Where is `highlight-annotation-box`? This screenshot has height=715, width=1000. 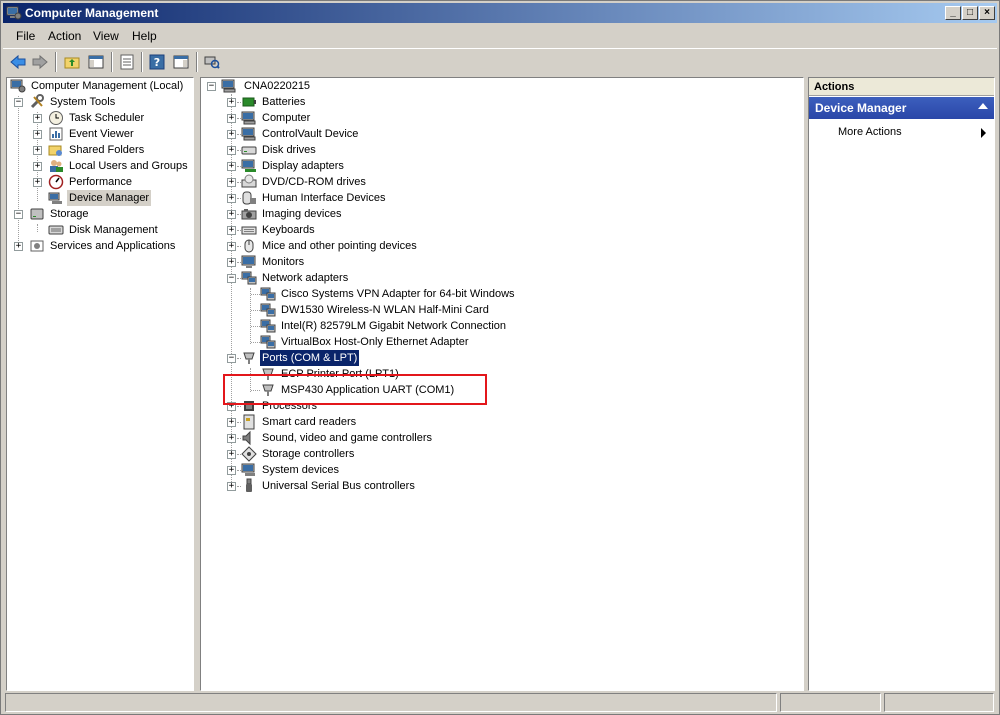
highlight-annotation-box is located at coordinates (355, 389).